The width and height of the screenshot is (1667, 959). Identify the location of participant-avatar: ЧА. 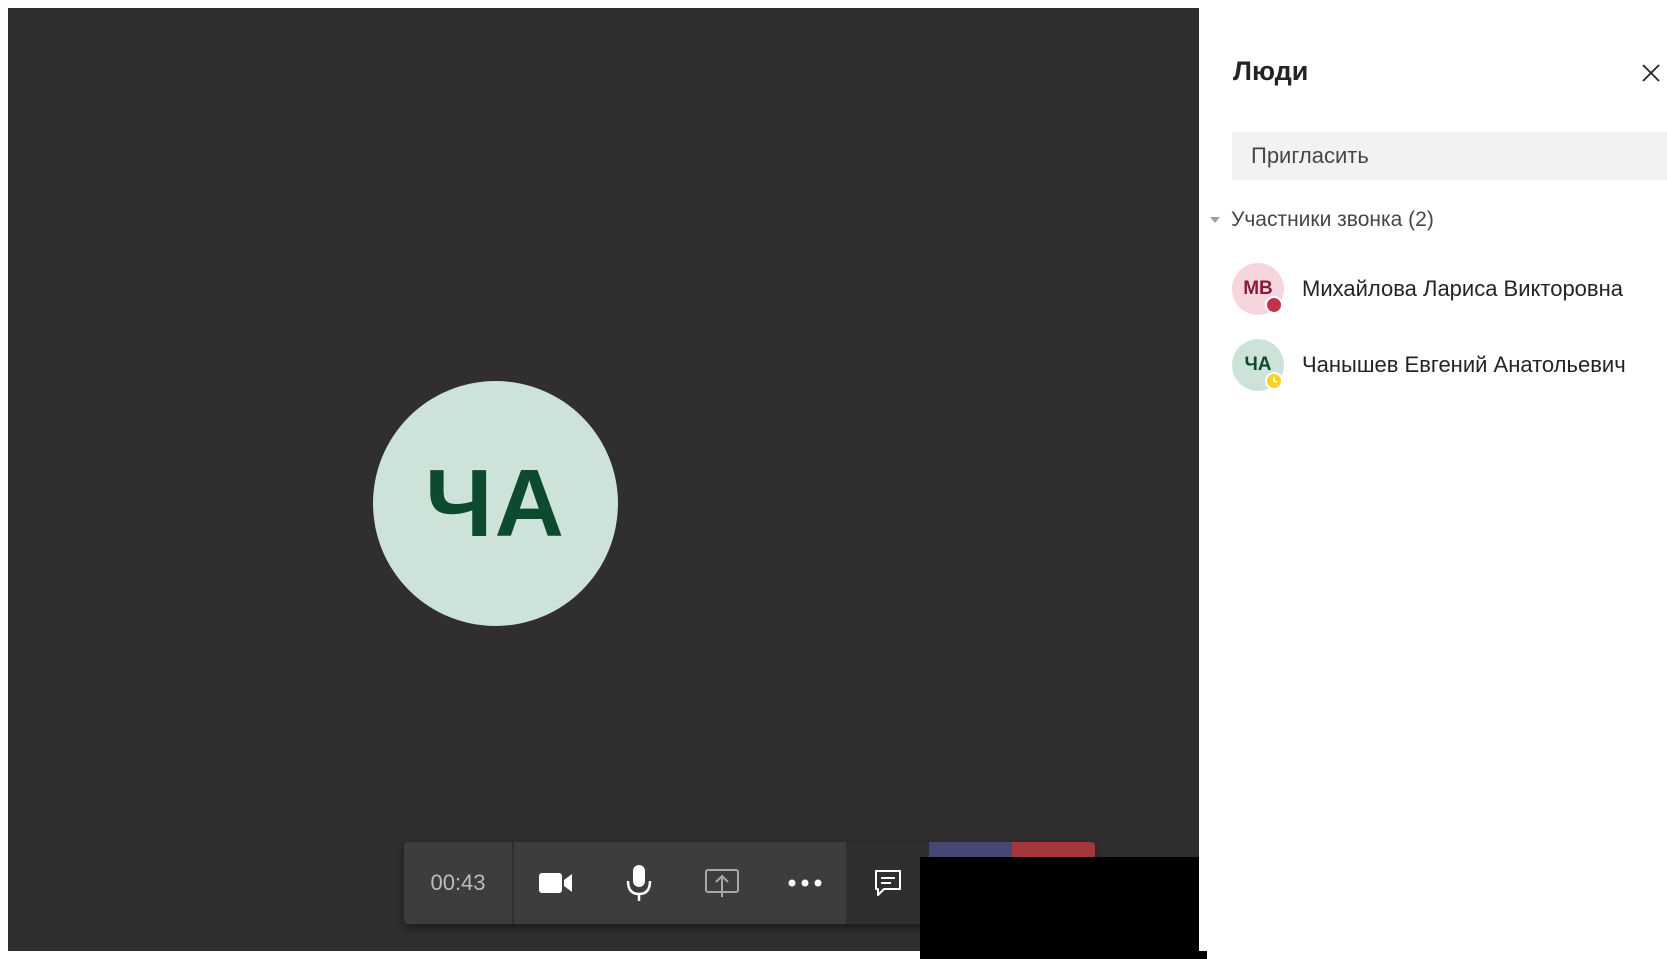
(495, 503).